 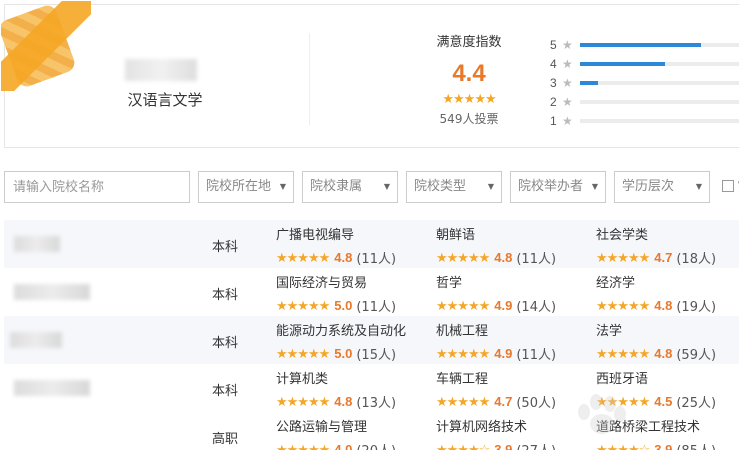 I want to click on major-rating: 公路运输与管理 ★★★★★ 4.0(20人), so click(x=356, y=433).